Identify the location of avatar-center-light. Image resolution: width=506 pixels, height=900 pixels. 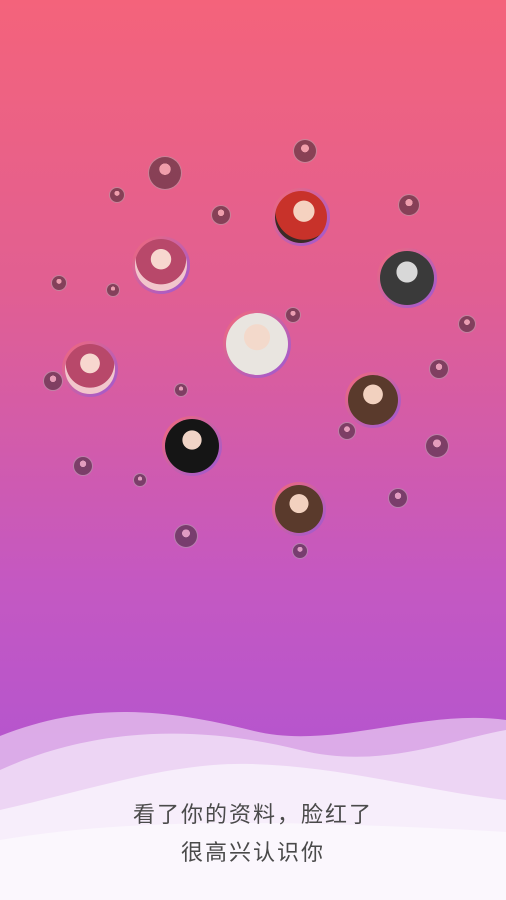
(257, 344).